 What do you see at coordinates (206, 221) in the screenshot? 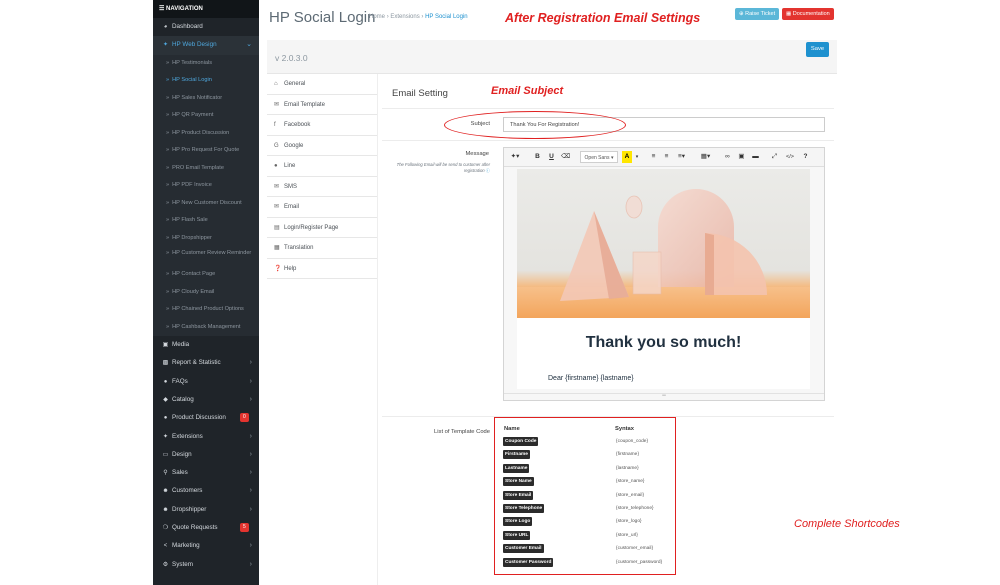
I see `sidebar-subitem: » HP Flash Sale` at bounding box center [206, 221].